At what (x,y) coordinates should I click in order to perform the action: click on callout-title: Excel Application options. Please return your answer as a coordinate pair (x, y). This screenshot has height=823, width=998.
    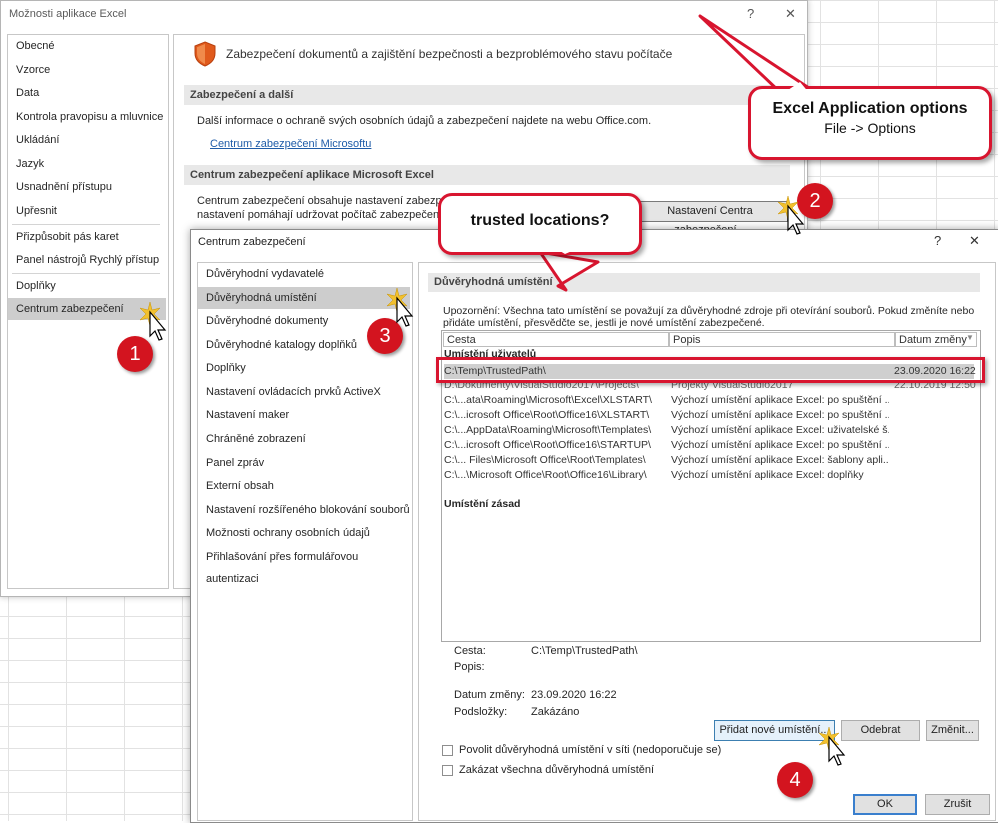
    Looking at the image, I should click on (870, 108).